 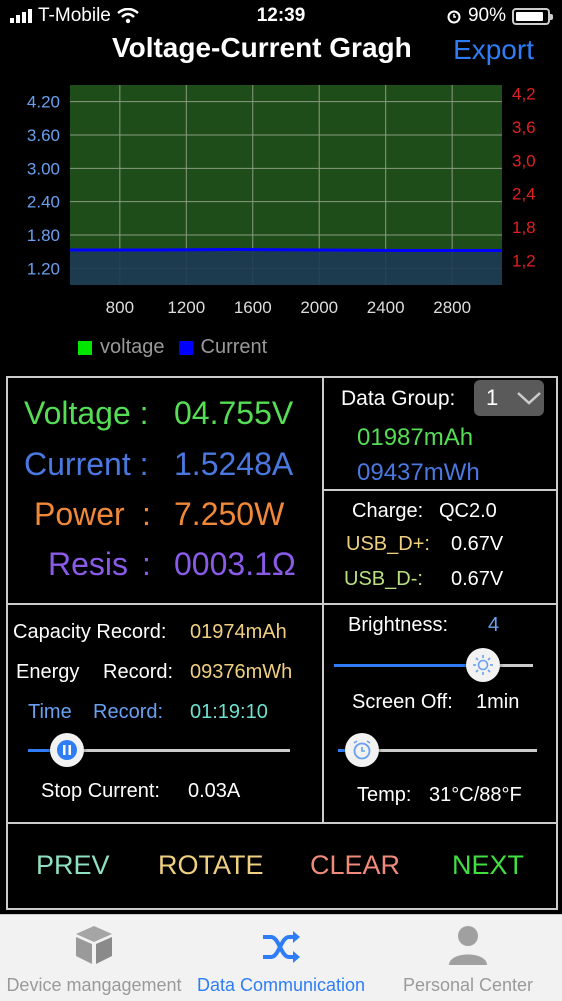 What do you see at coordinates (383, 579) in the screenshot?
I see `usb-dm-label: USB_D-:` at bounding box center [383, 579].